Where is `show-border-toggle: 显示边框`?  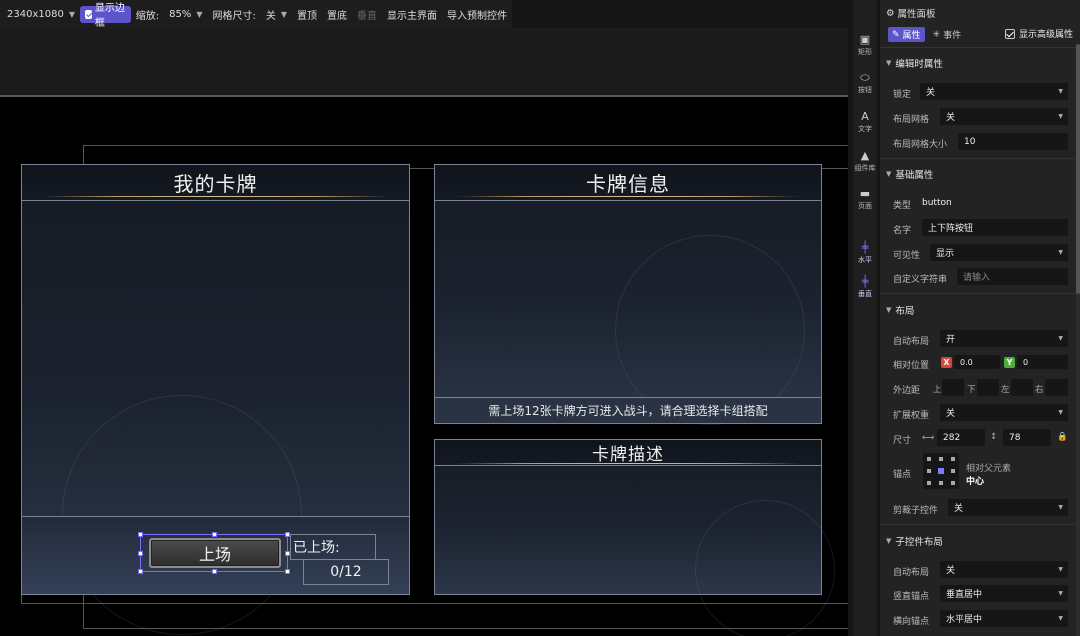
show-border-toggle: 显示边框 is located at coordinates (105, 16).